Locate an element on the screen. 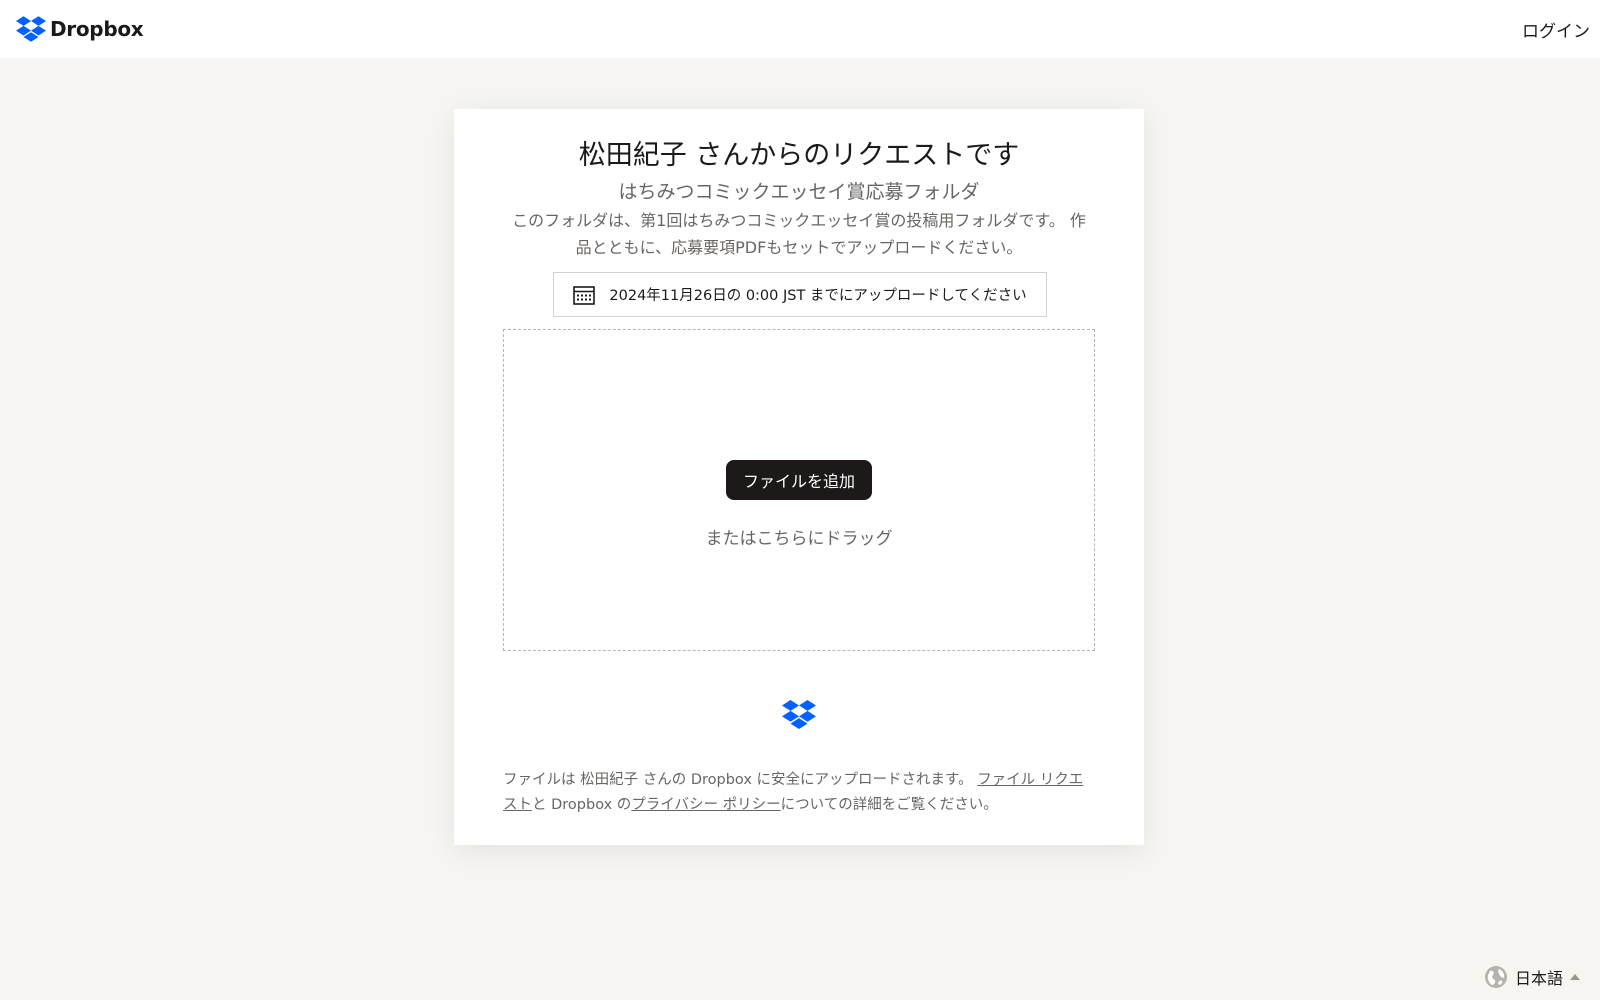  note-suffix: についての詳細をご覧ください。 is located at coordinates (889, 805).